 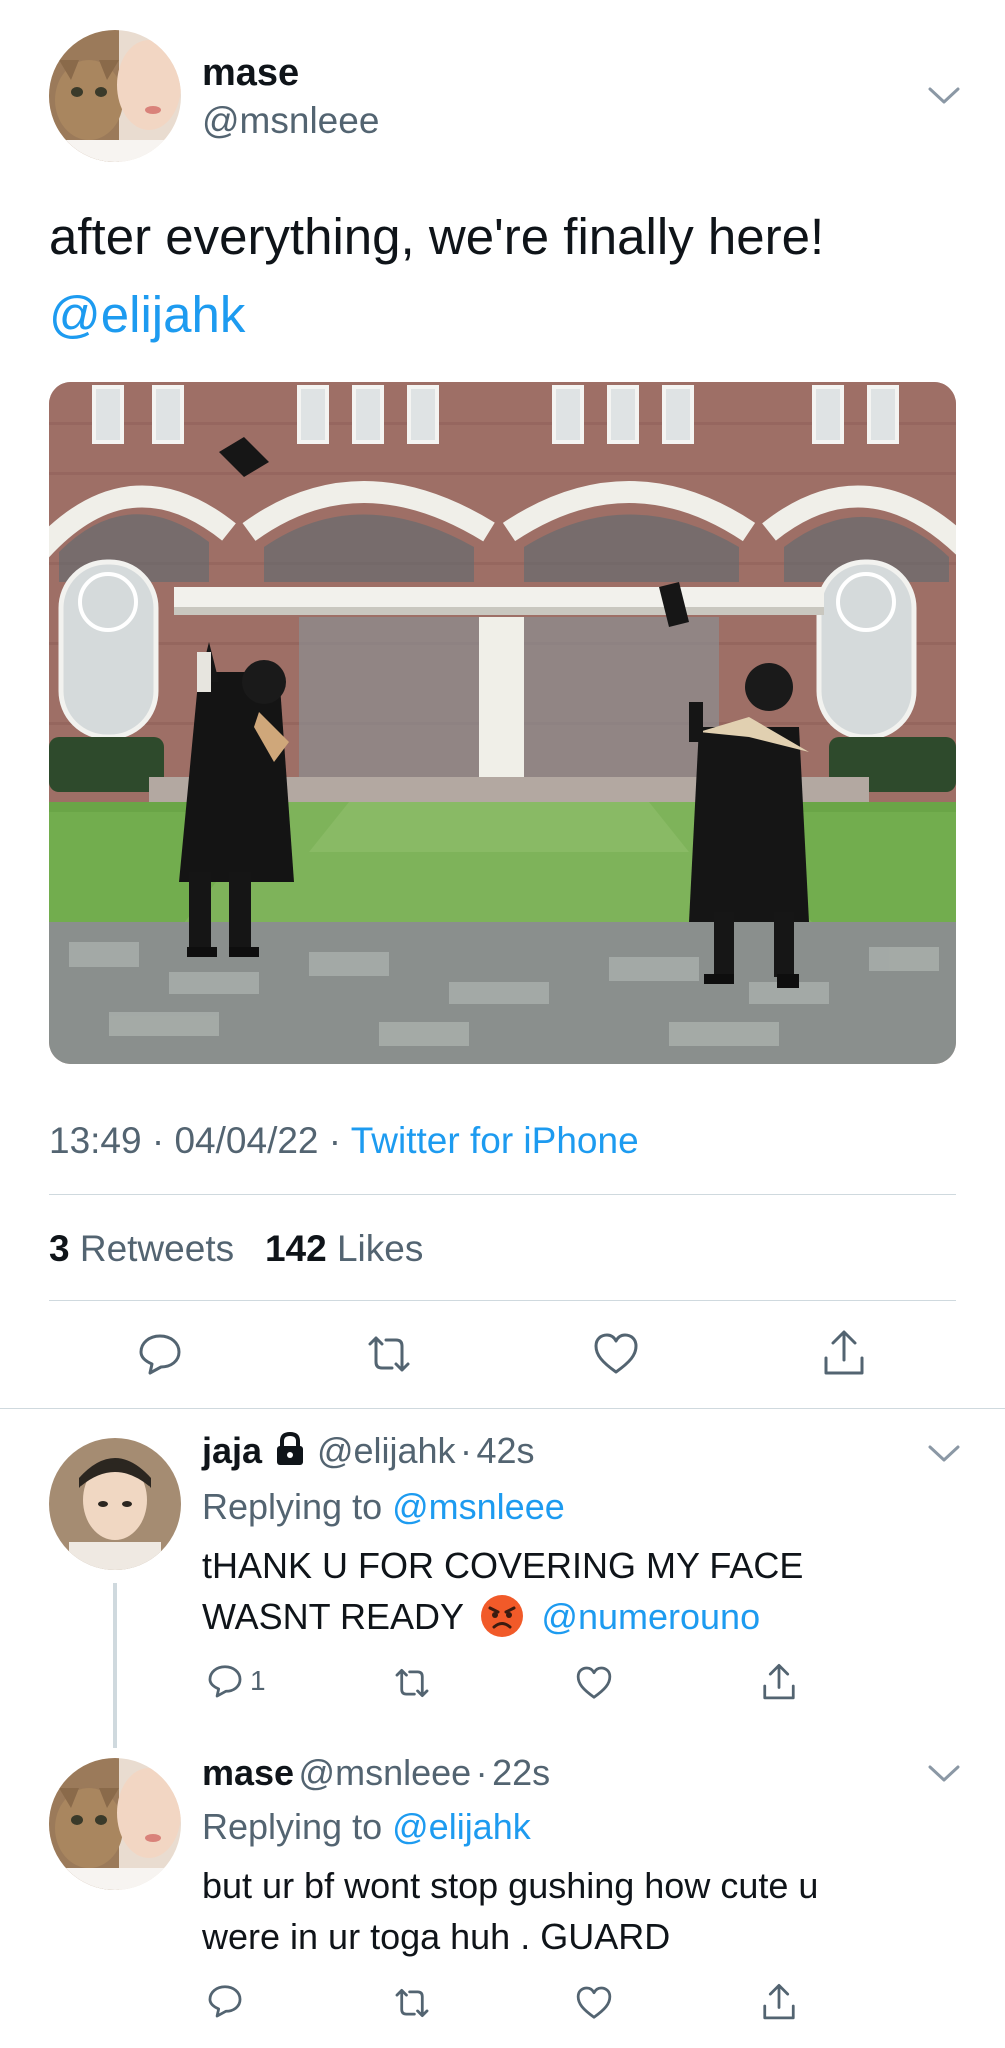 What do you see at coordinates (461, 1826) in the screenshot?
I see `replying-to-link: @elijahk` at bounding box center [461, 1826].